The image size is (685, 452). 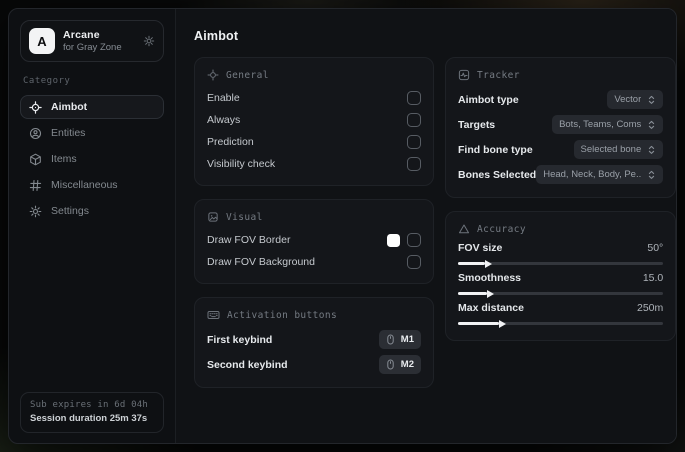 I want to click on enable-checkbox, so click(x=414, y=98).